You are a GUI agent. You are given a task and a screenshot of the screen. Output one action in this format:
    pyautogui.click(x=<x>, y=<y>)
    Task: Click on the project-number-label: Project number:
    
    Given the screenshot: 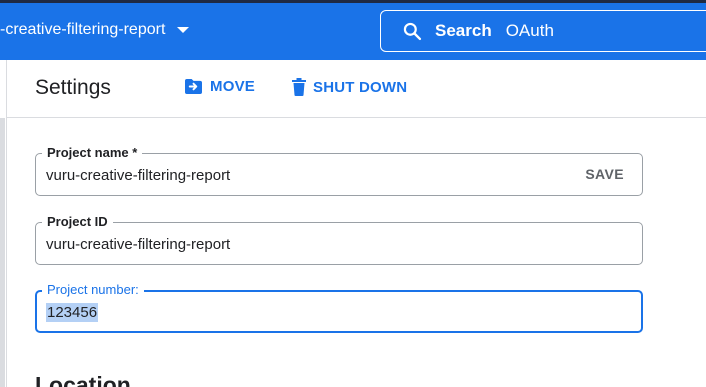 What is the action you would take?
    pyautogui.click(x=93, y=290)
    